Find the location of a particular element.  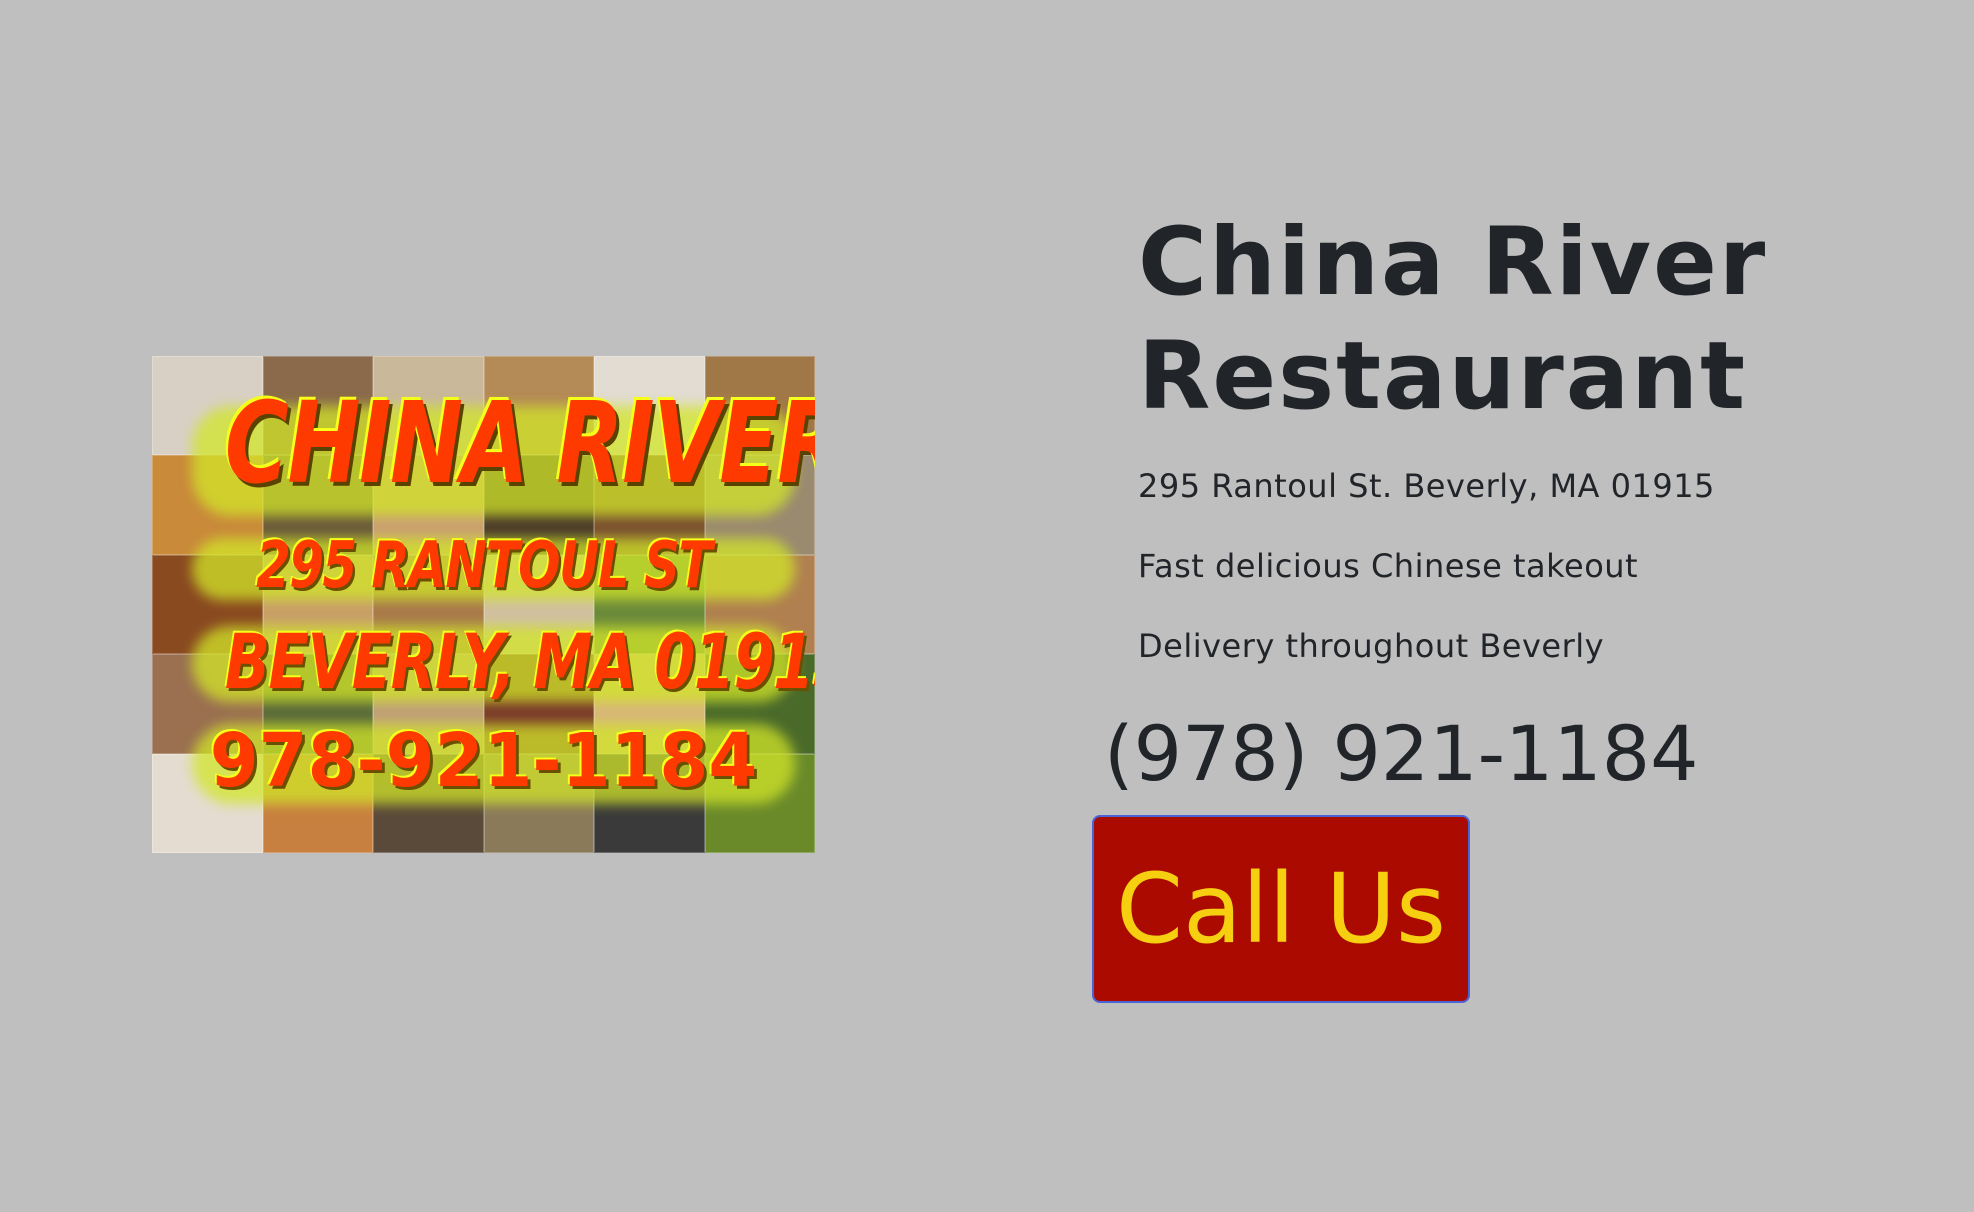

page-title: China River Restaurant is located at coordinates (1452, 320).